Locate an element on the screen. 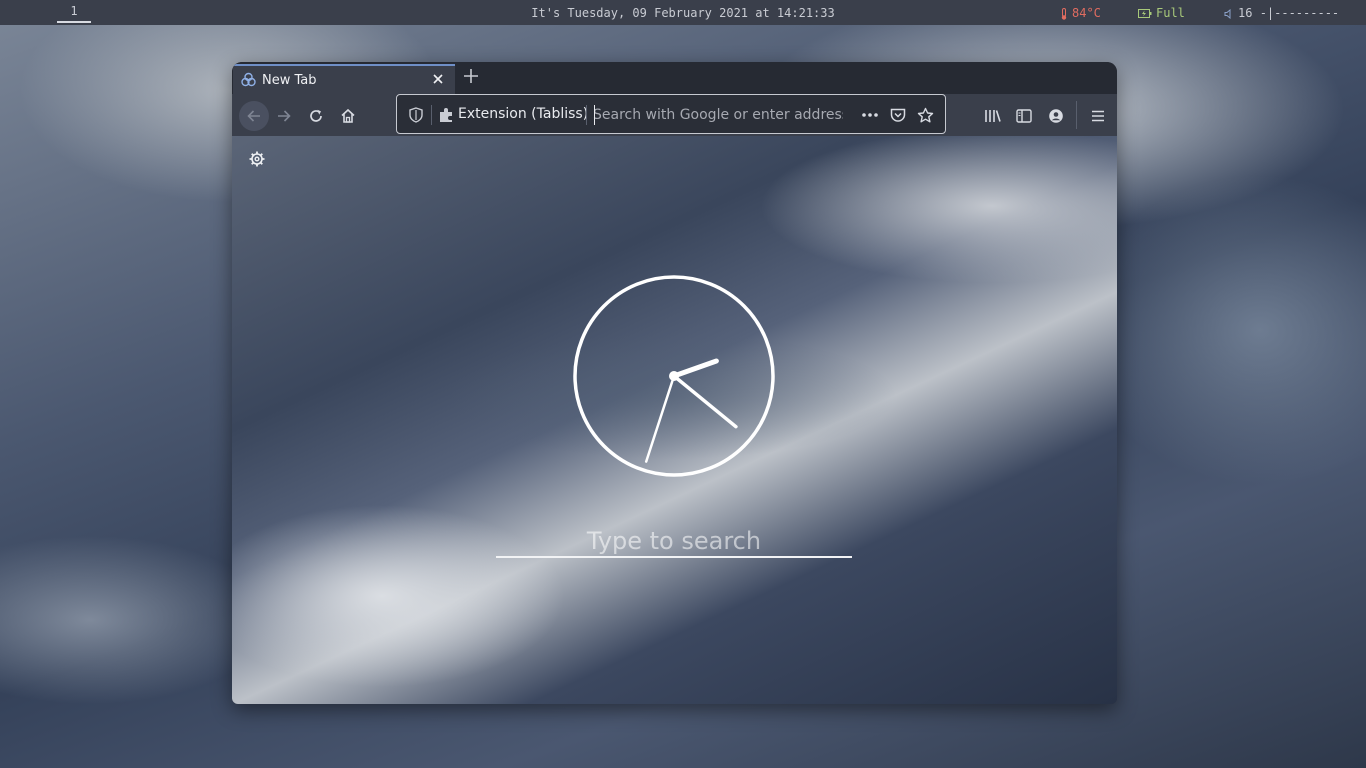 The height and width of the screenshot is (768, 1366). sidebar-icon is located at coordinates (1024, 116).